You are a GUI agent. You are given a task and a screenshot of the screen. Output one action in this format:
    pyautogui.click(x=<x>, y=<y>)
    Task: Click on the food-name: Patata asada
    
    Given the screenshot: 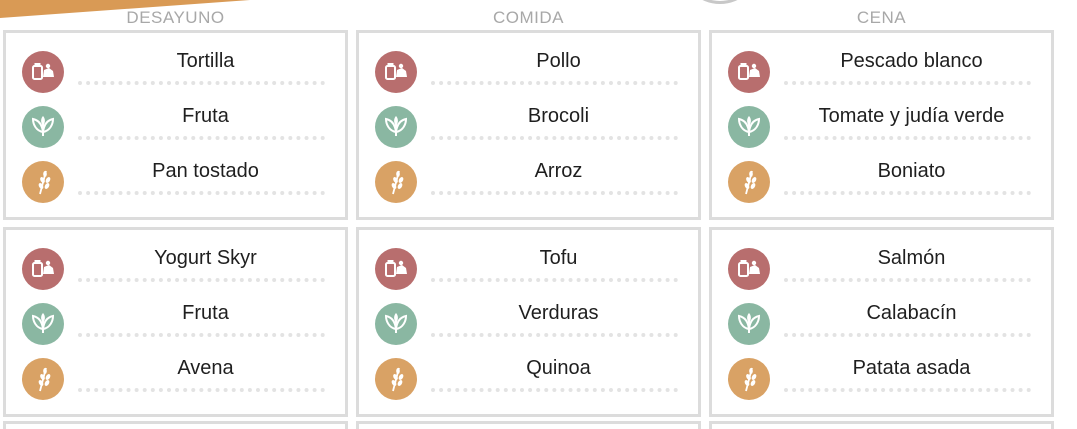 What is the action you would take?
    pyautogui.click(x=911, y=368)
    